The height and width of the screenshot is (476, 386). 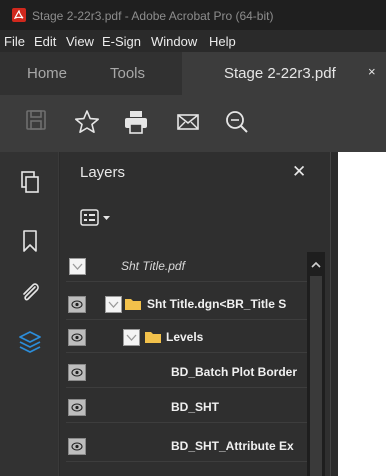 I want to click on toolbar, so click(x=193, y=123).